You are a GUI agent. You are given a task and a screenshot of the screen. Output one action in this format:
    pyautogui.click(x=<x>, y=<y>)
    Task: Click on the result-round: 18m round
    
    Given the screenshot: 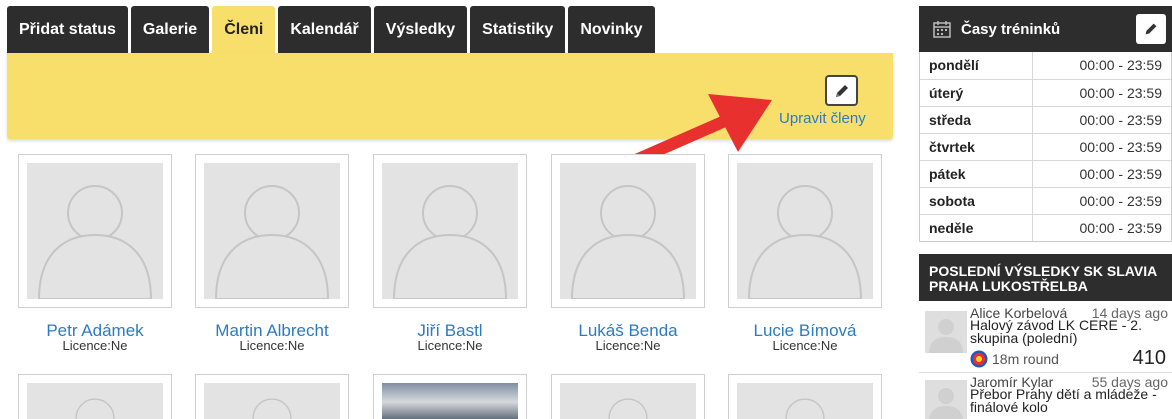 What is the action you would take?
    pyautogui.click(x=1014, y=359)
    